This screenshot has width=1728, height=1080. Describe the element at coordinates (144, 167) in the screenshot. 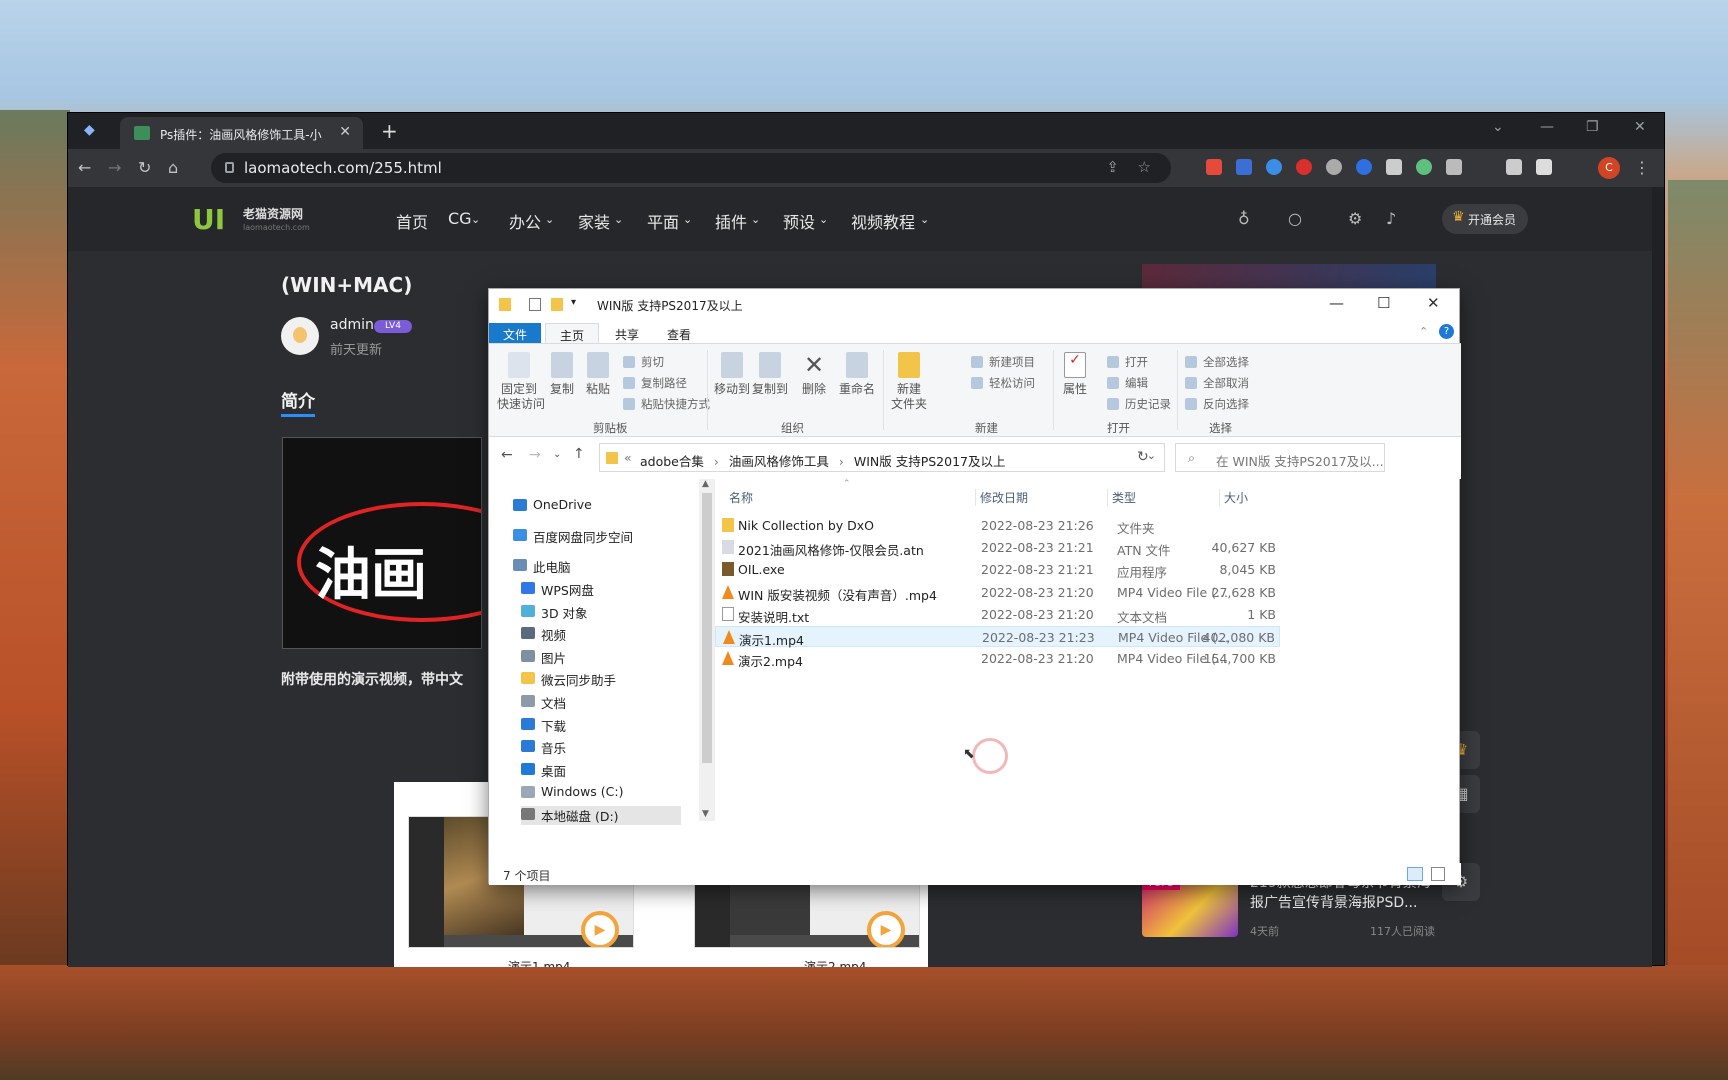

I see `reload-icon: ↻` at that location.